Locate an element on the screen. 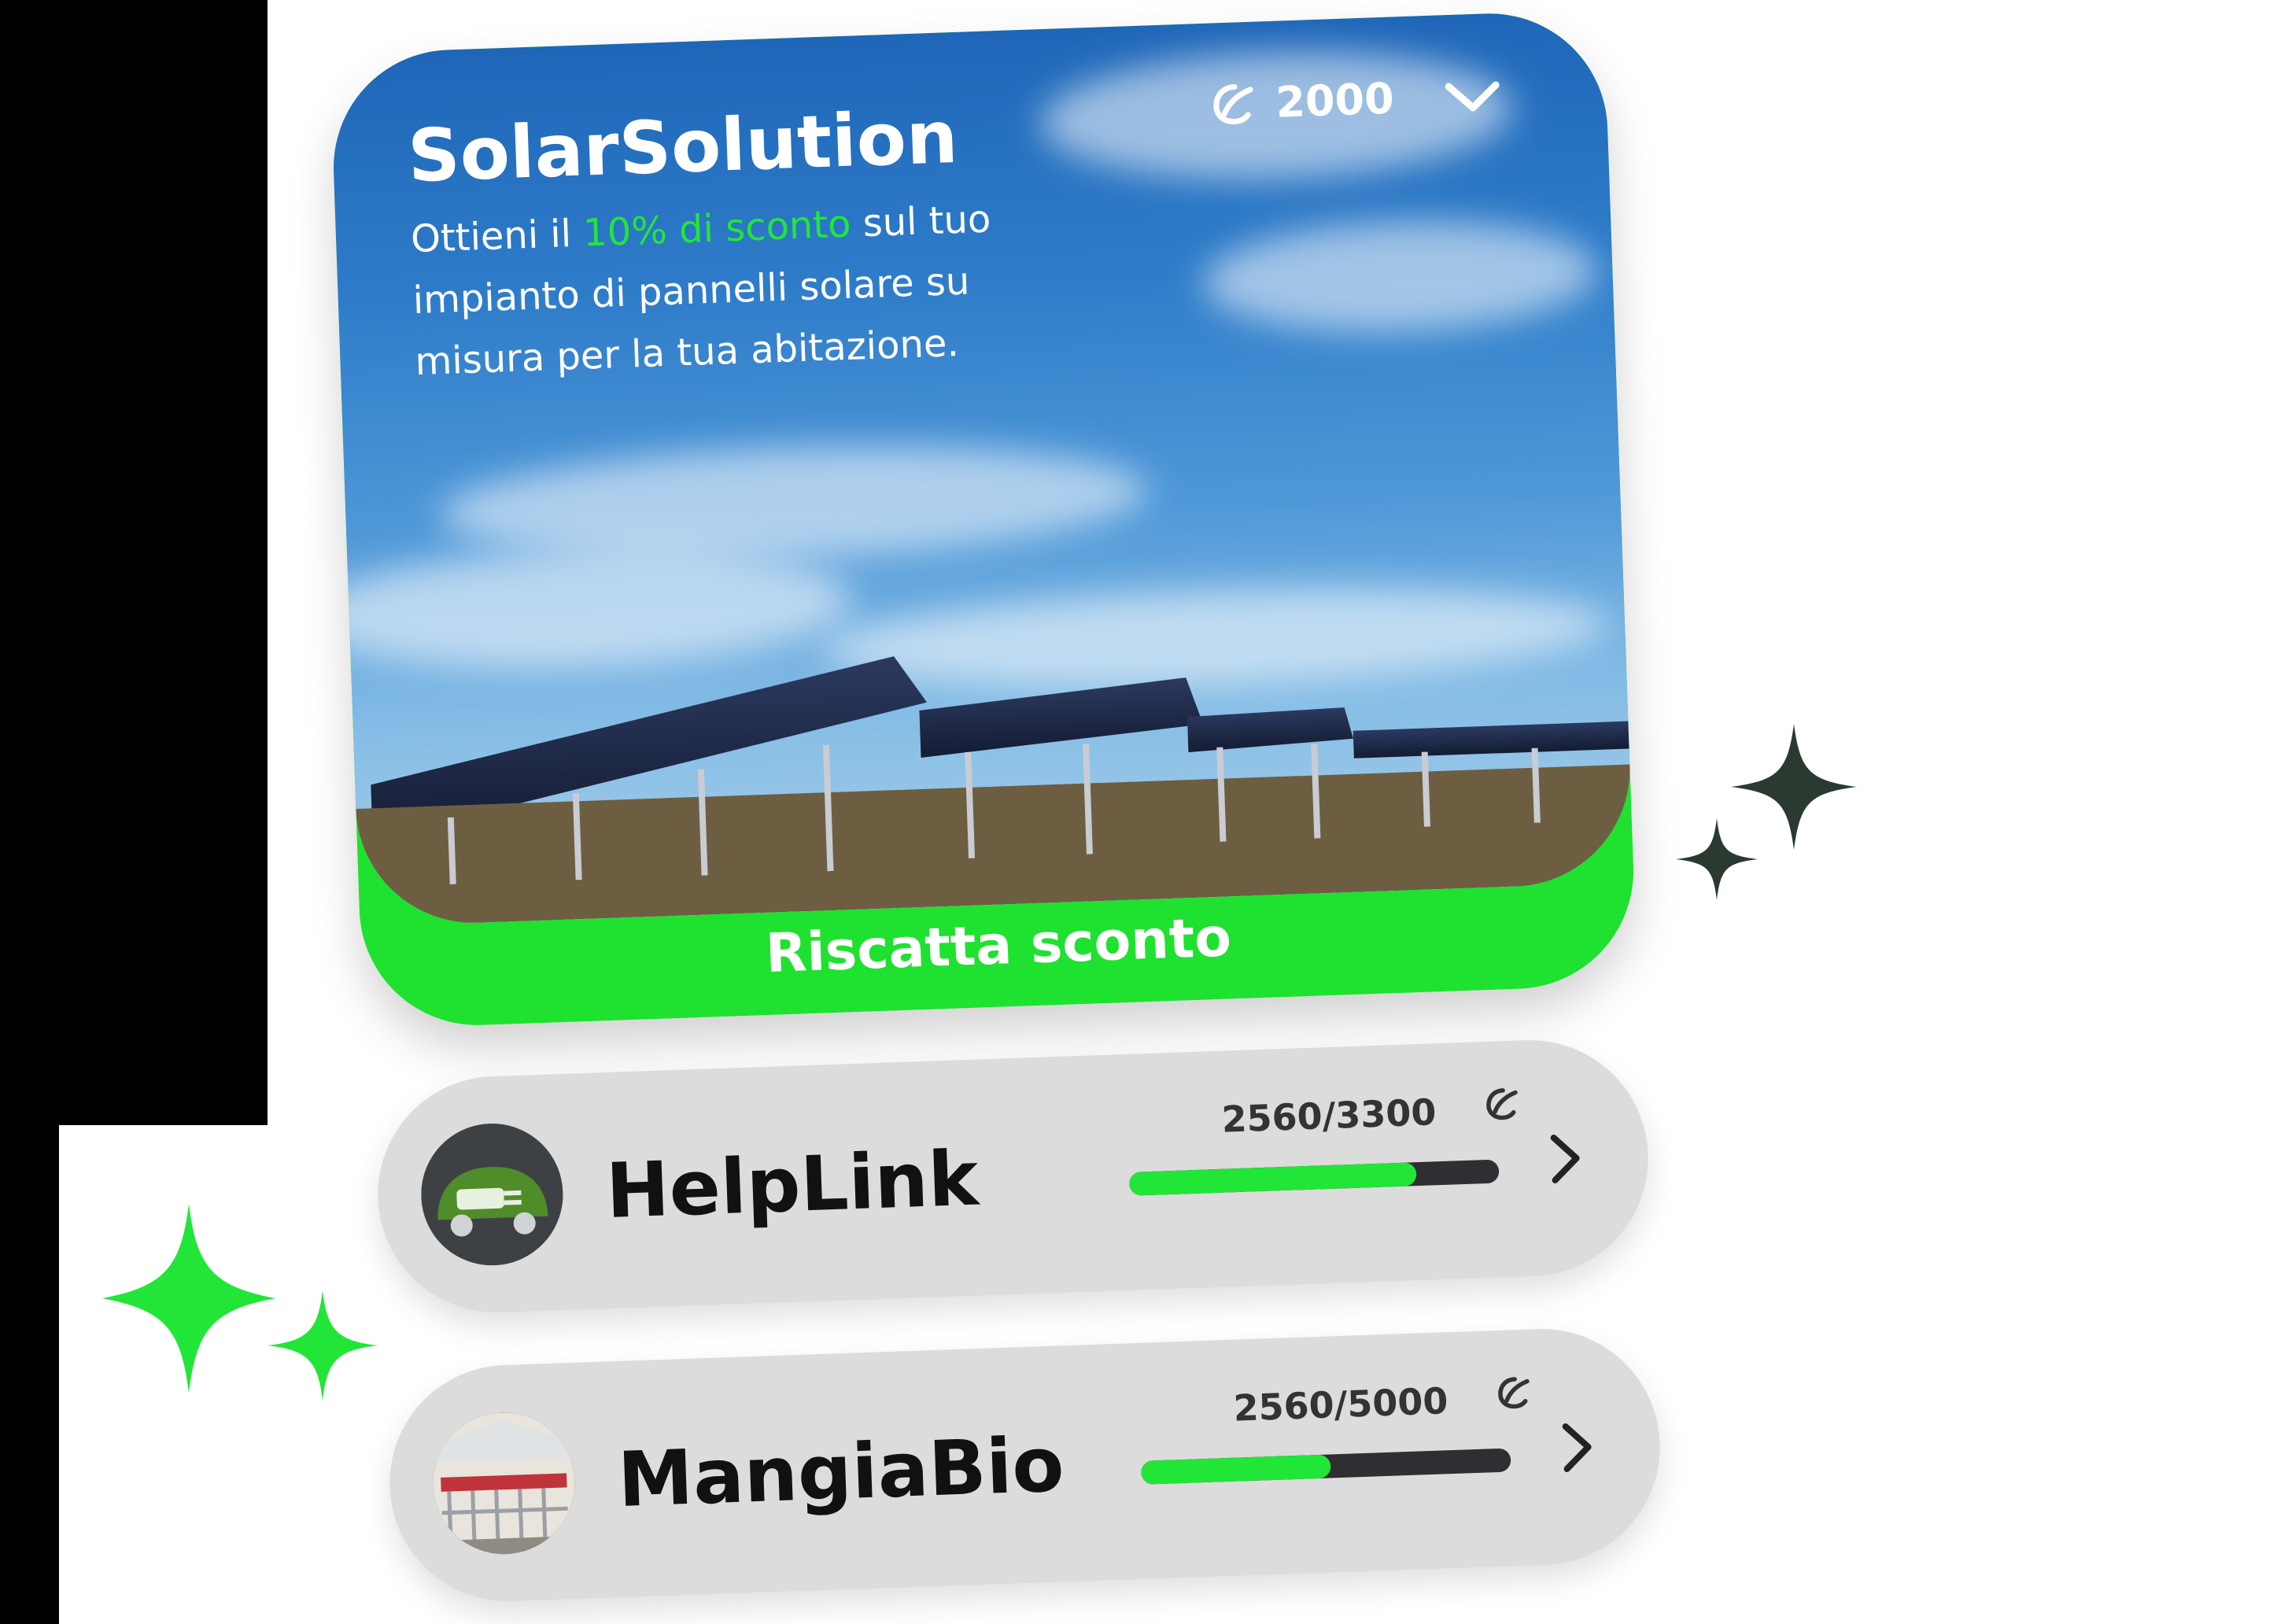 This screenshot has width=2277, height=1624. reward-name: HelpLink is located at coordinates (792, 1185).